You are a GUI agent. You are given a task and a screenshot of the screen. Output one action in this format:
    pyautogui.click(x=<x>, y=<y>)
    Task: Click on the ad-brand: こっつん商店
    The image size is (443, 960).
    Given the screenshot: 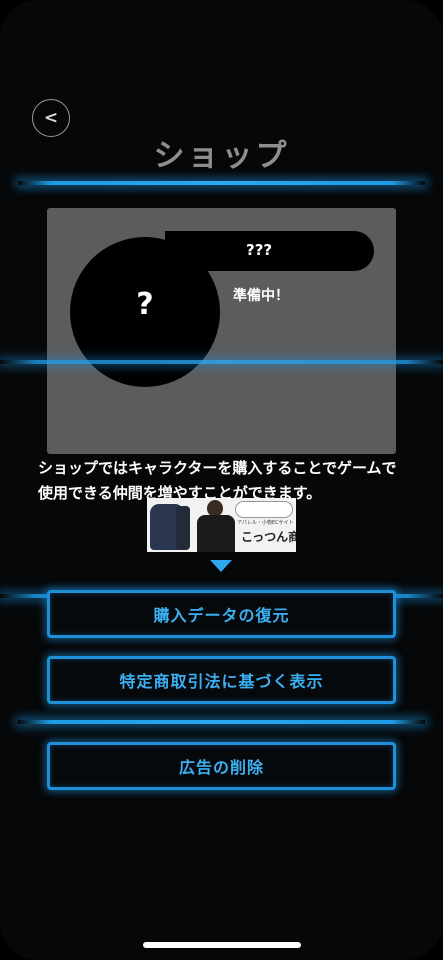 What is the action you would take?
    pyautogui.click(x=268, y=537)
    